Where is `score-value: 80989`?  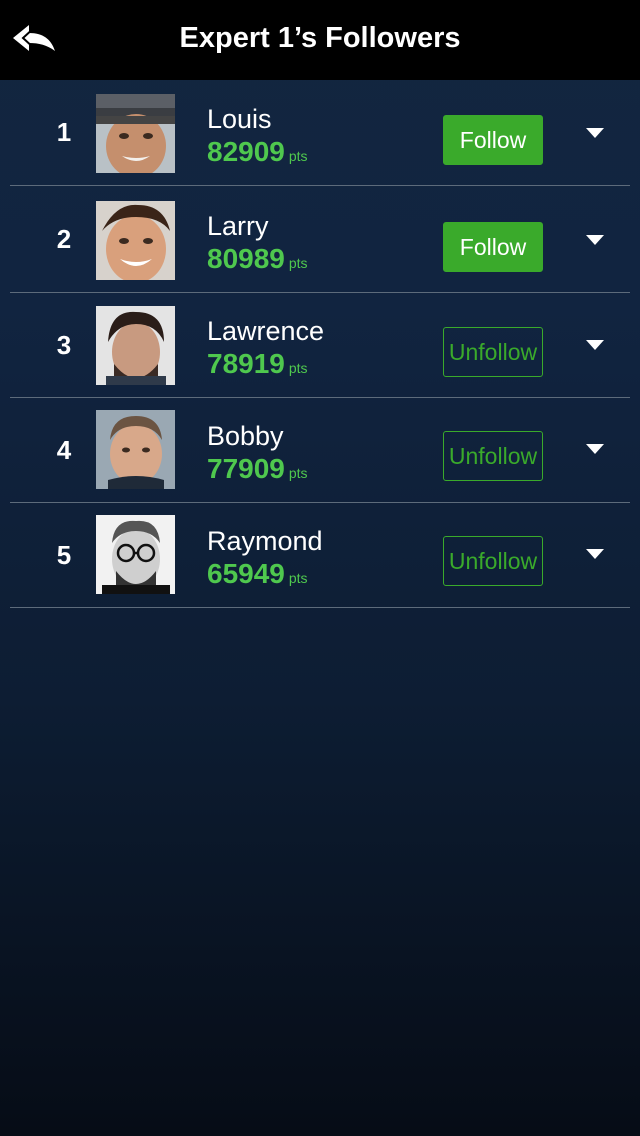 score-value: 80989 is located at coordinates (246, 258).